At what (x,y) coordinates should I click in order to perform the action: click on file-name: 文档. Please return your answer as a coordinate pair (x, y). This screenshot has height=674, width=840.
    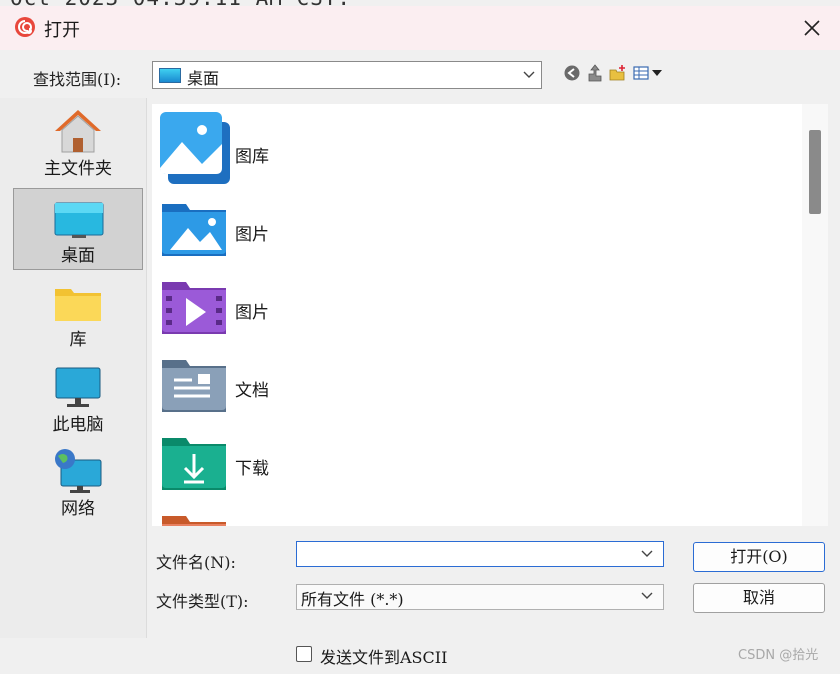
    Looking at the image, I should click on (252, 391).